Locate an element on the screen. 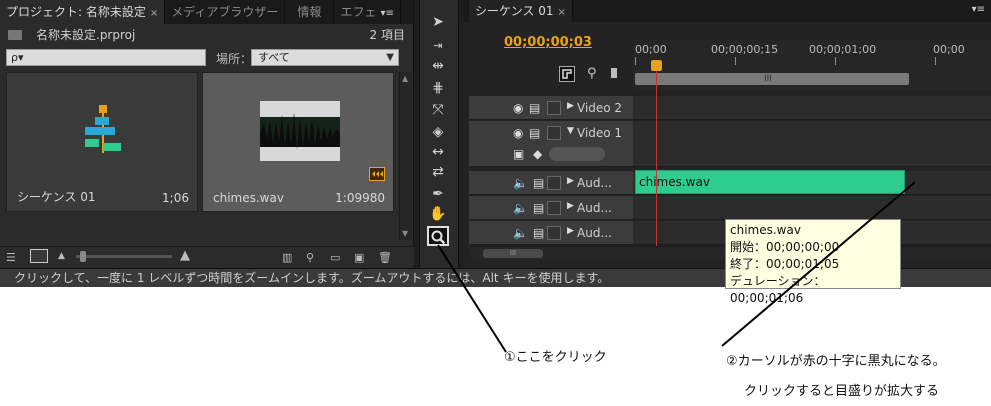 This screenshot has width=991, height=406. icon-view-icon is located at coordinates (39, 256).